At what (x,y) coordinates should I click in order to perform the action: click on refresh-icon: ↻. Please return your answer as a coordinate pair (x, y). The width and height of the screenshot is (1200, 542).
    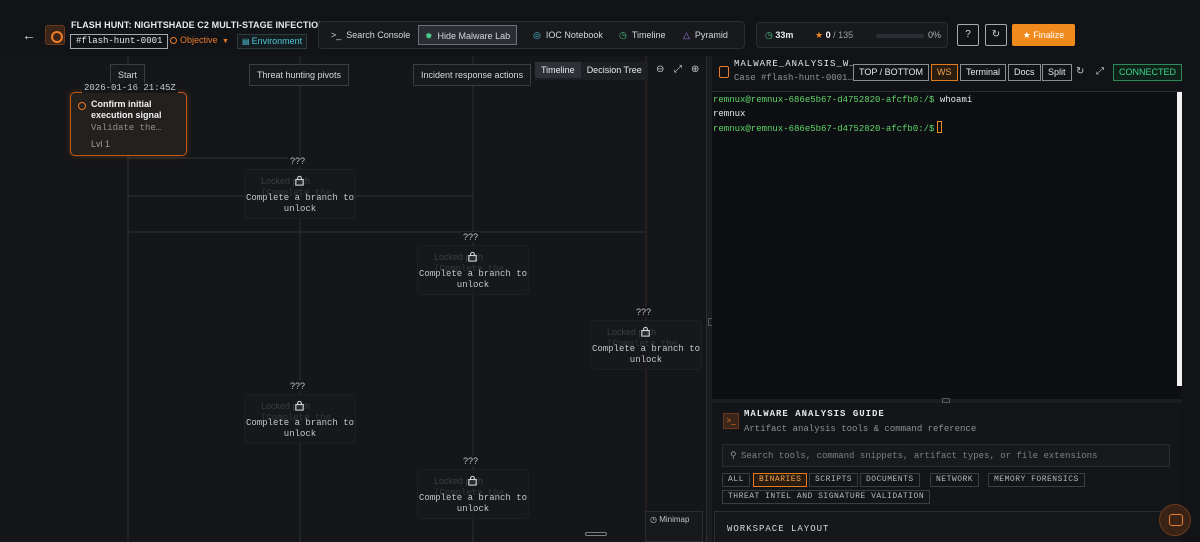
    Looking at the image, I should click on (996, 34).